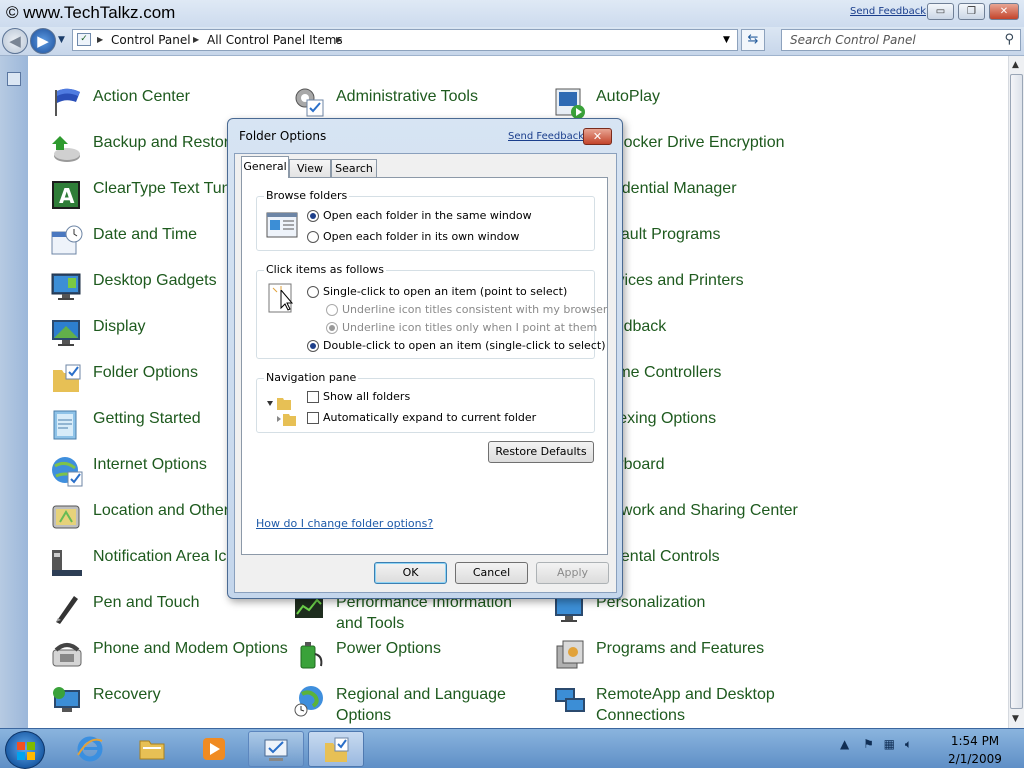 The width and height of the screenshot is (1024, 769). I want to click on auto-expand-label: Automatically expand to current folder, so click(429, 418).